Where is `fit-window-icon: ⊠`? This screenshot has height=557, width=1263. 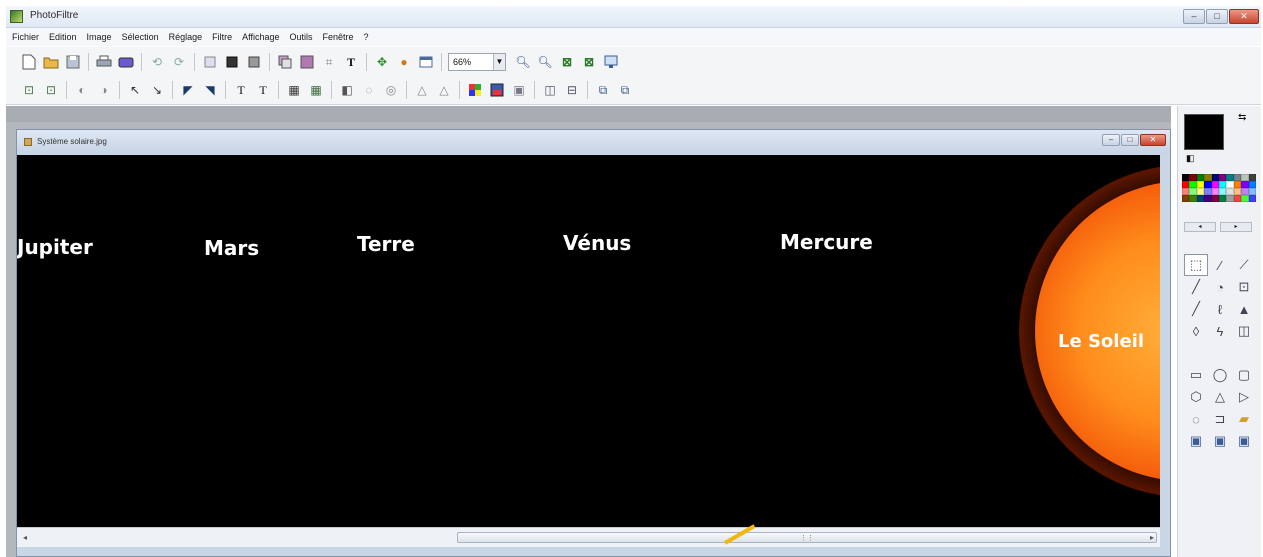
fit-window-icon: ⊠ is located at coordinates (589, 62).